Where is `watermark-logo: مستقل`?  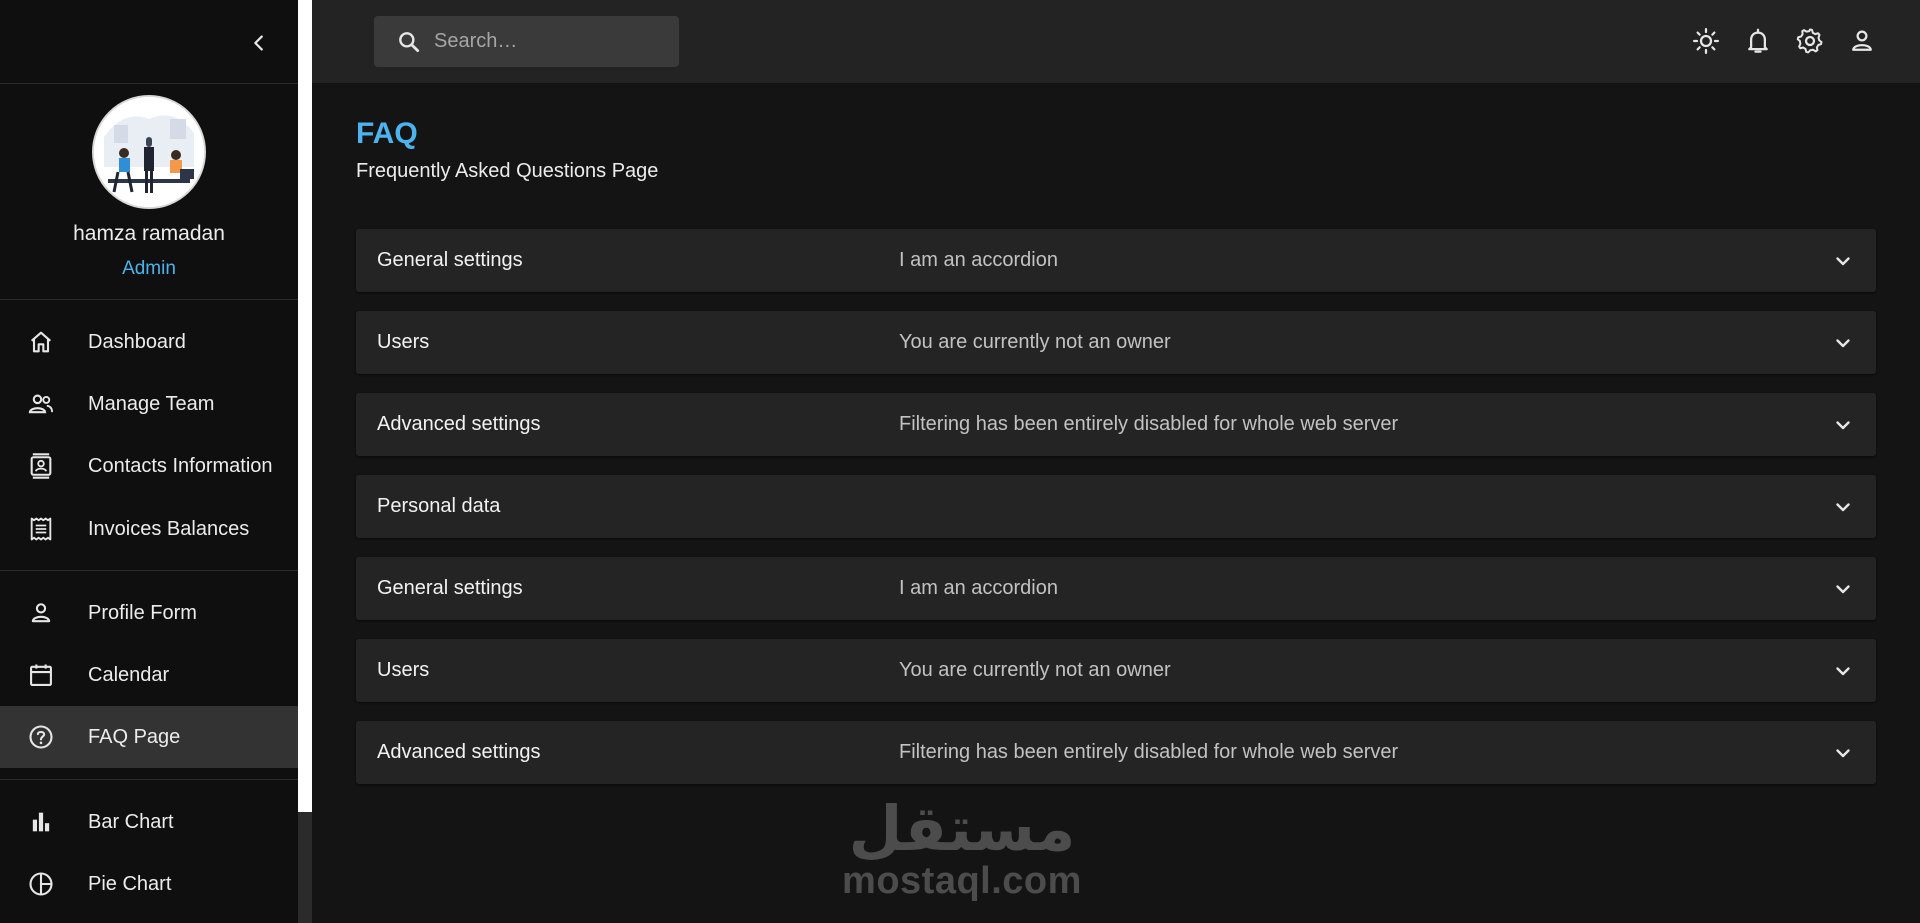
watermark-logo: مستقل is located at coordinates (962, 828).